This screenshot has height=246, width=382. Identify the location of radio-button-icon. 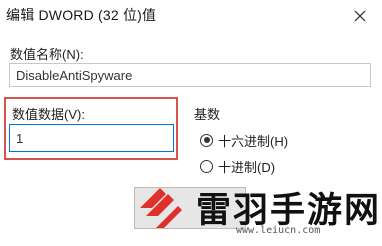
(206, 166).